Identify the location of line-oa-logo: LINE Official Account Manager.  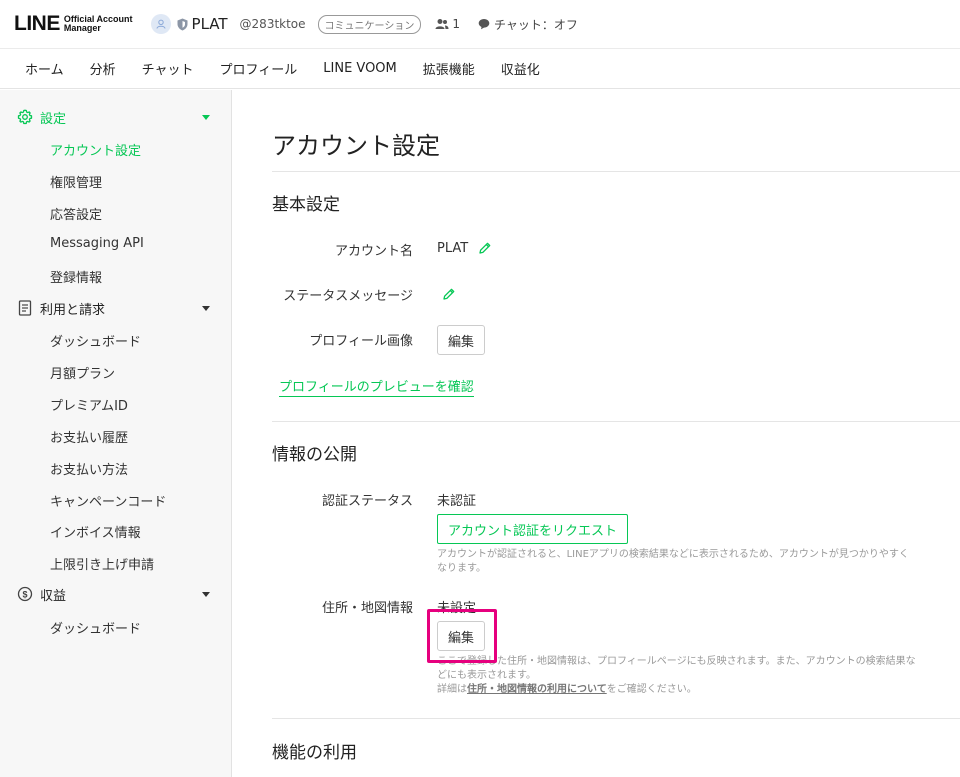
(73, 24).